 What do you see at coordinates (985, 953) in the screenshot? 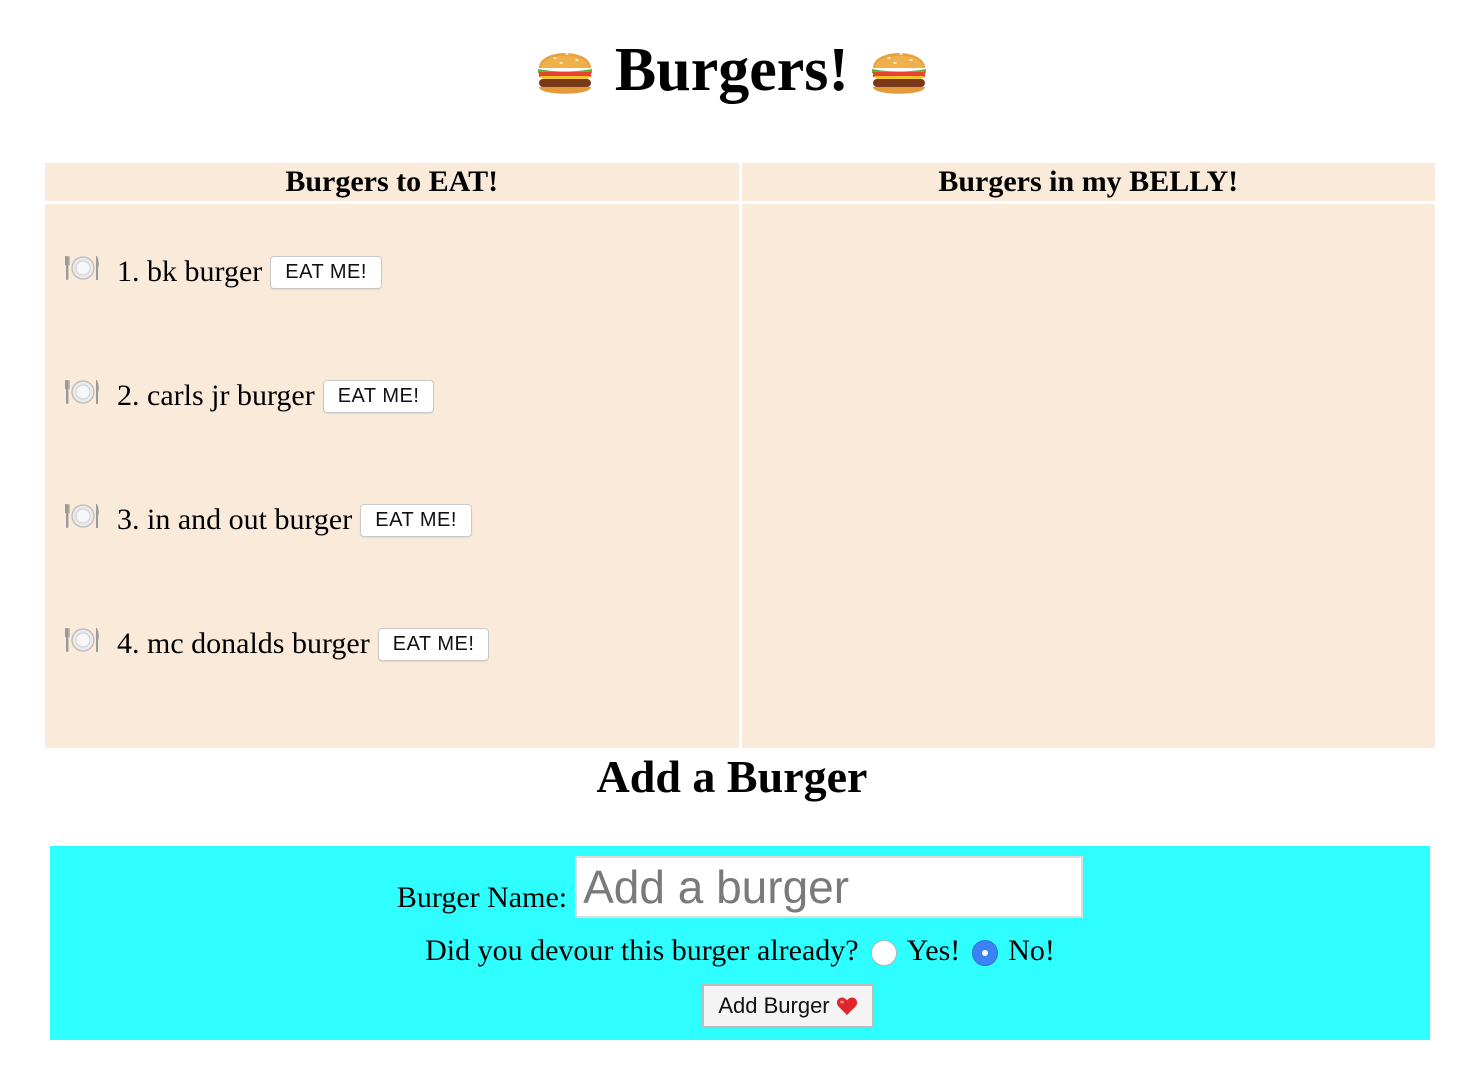
I see `devoured-no-radio` at bounding box center [985, 953].